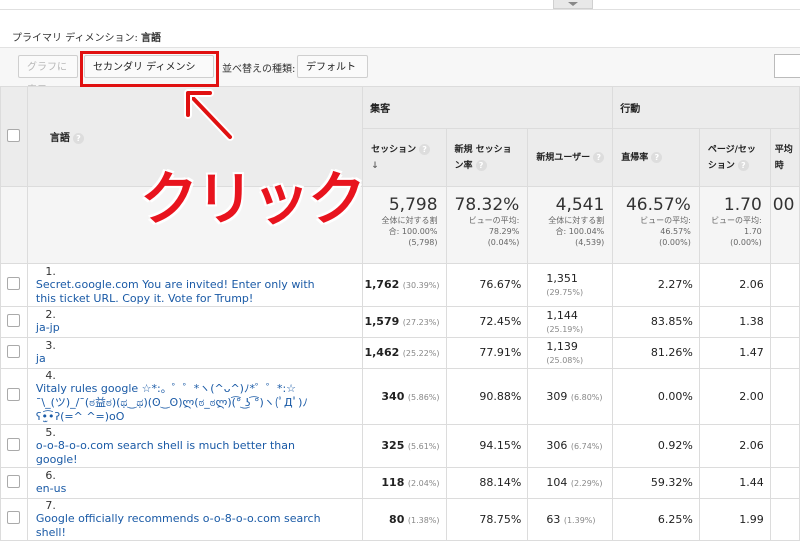 This screenshot has height=541, width=800. Describe the element at coordinates (562, 315) in the screenshot. I see `users-value: 1,144` at that location.